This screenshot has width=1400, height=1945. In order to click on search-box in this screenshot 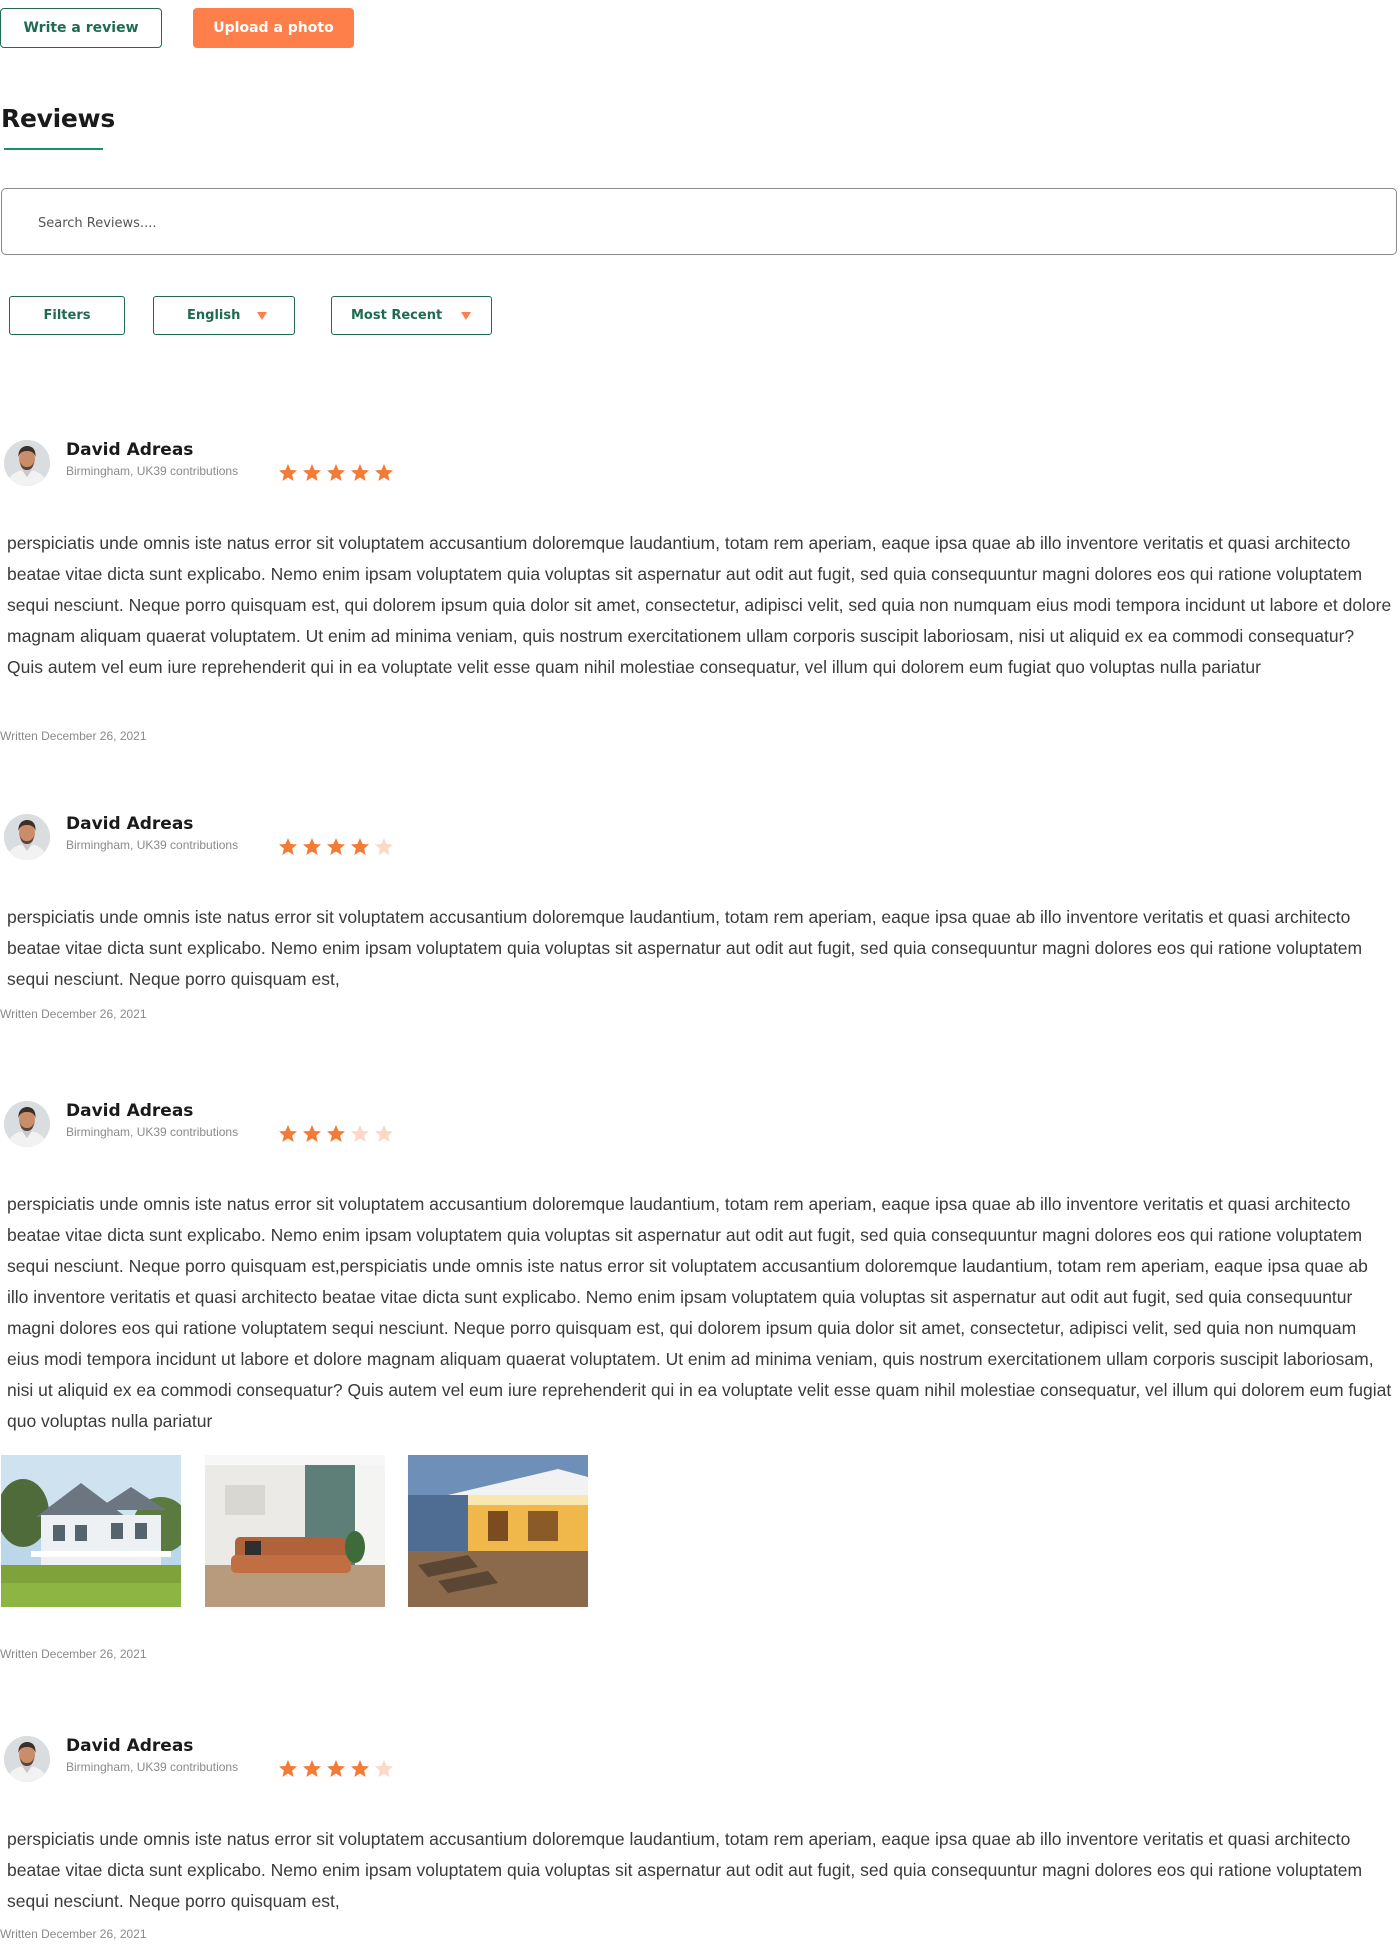, I will do `click(699, 221)`.